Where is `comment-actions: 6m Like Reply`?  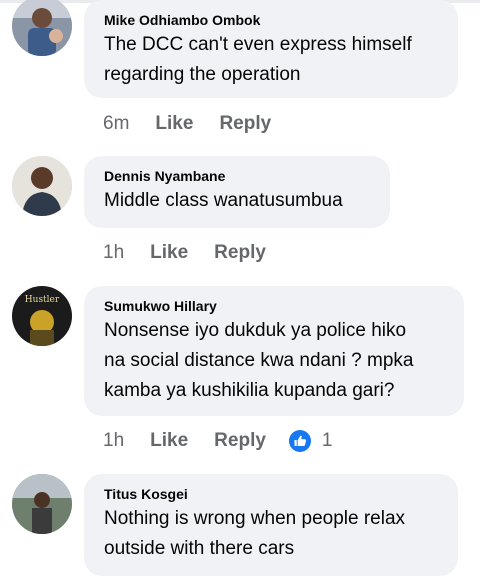 comment-actions: 6m Like Reply is located at coordinates (187, 124).